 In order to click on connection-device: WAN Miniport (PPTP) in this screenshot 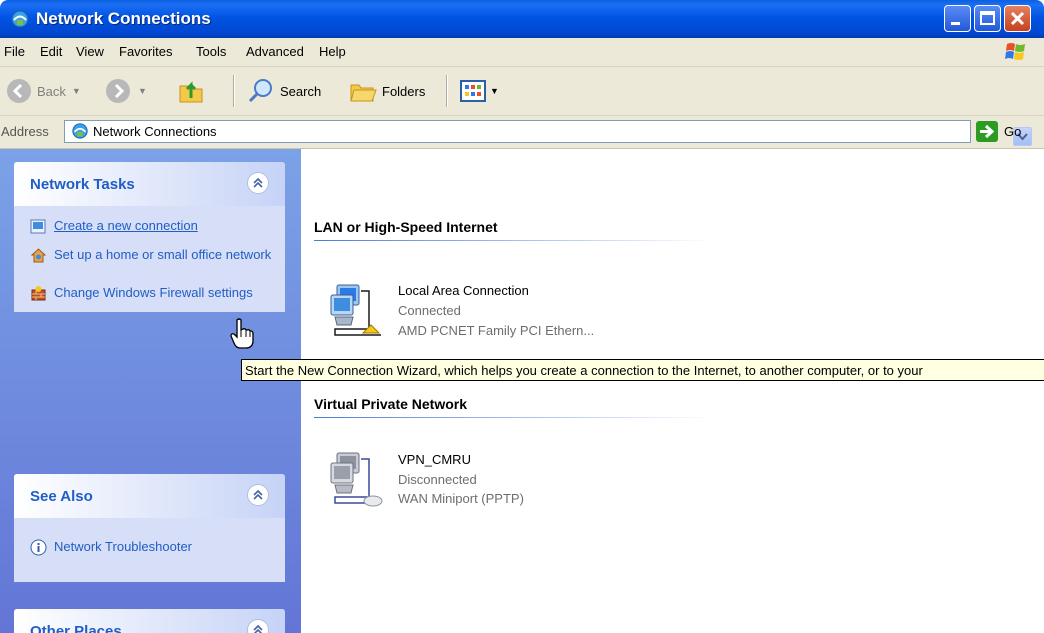, I will do `click(461, 498)`.